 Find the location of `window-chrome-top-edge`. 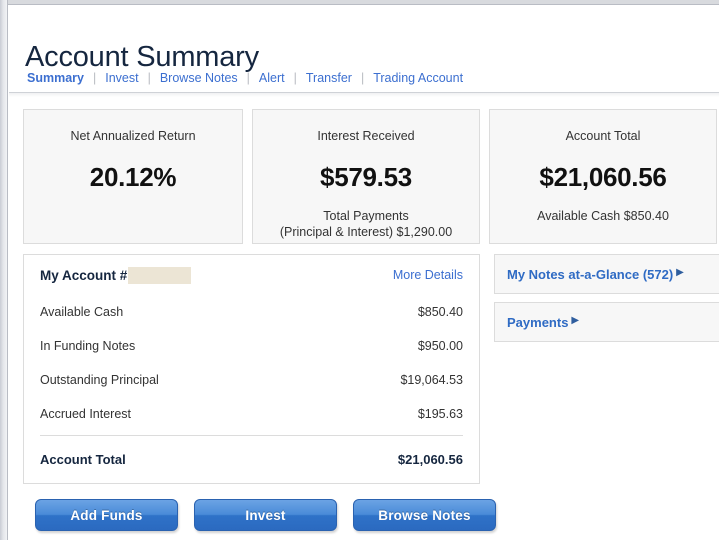

window-chrome-top-edge is located at coordinates (363, 2).